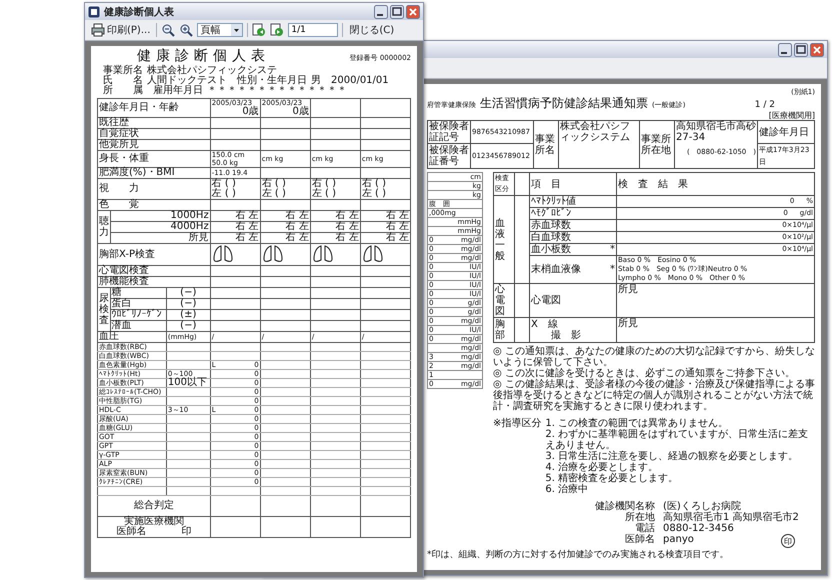 The height and width of the screenshot is (580, 832). Describe the element at coordinates (449, 132) in the screenshot. I see `field-label: 被保険者証記号` at that location.